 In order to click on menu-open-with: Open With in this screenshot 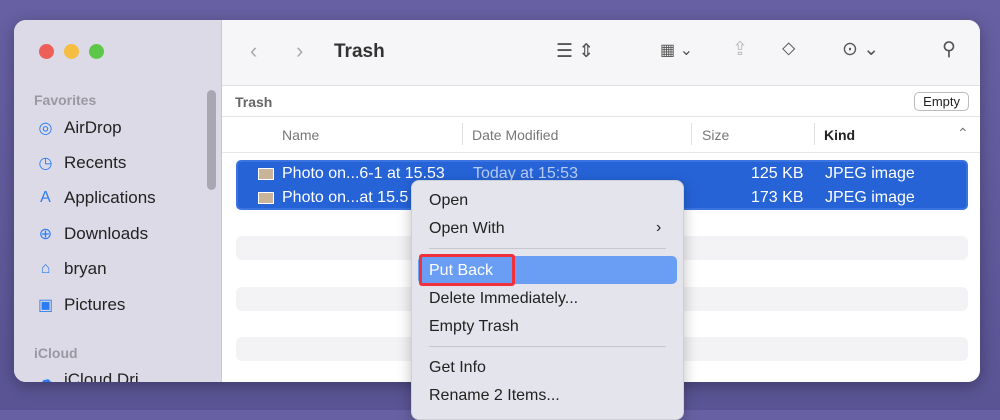, I will do `click(467, 229)`.